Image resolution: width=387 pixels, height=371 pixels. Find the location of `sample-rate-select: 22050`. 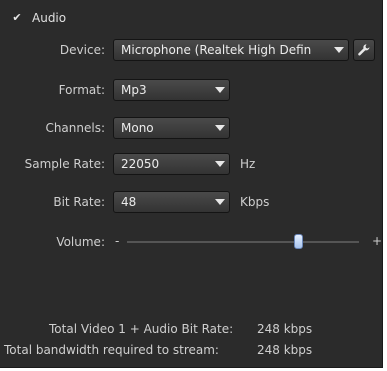

sample-rate-select: 22050 is located at coordinates (171, 164).